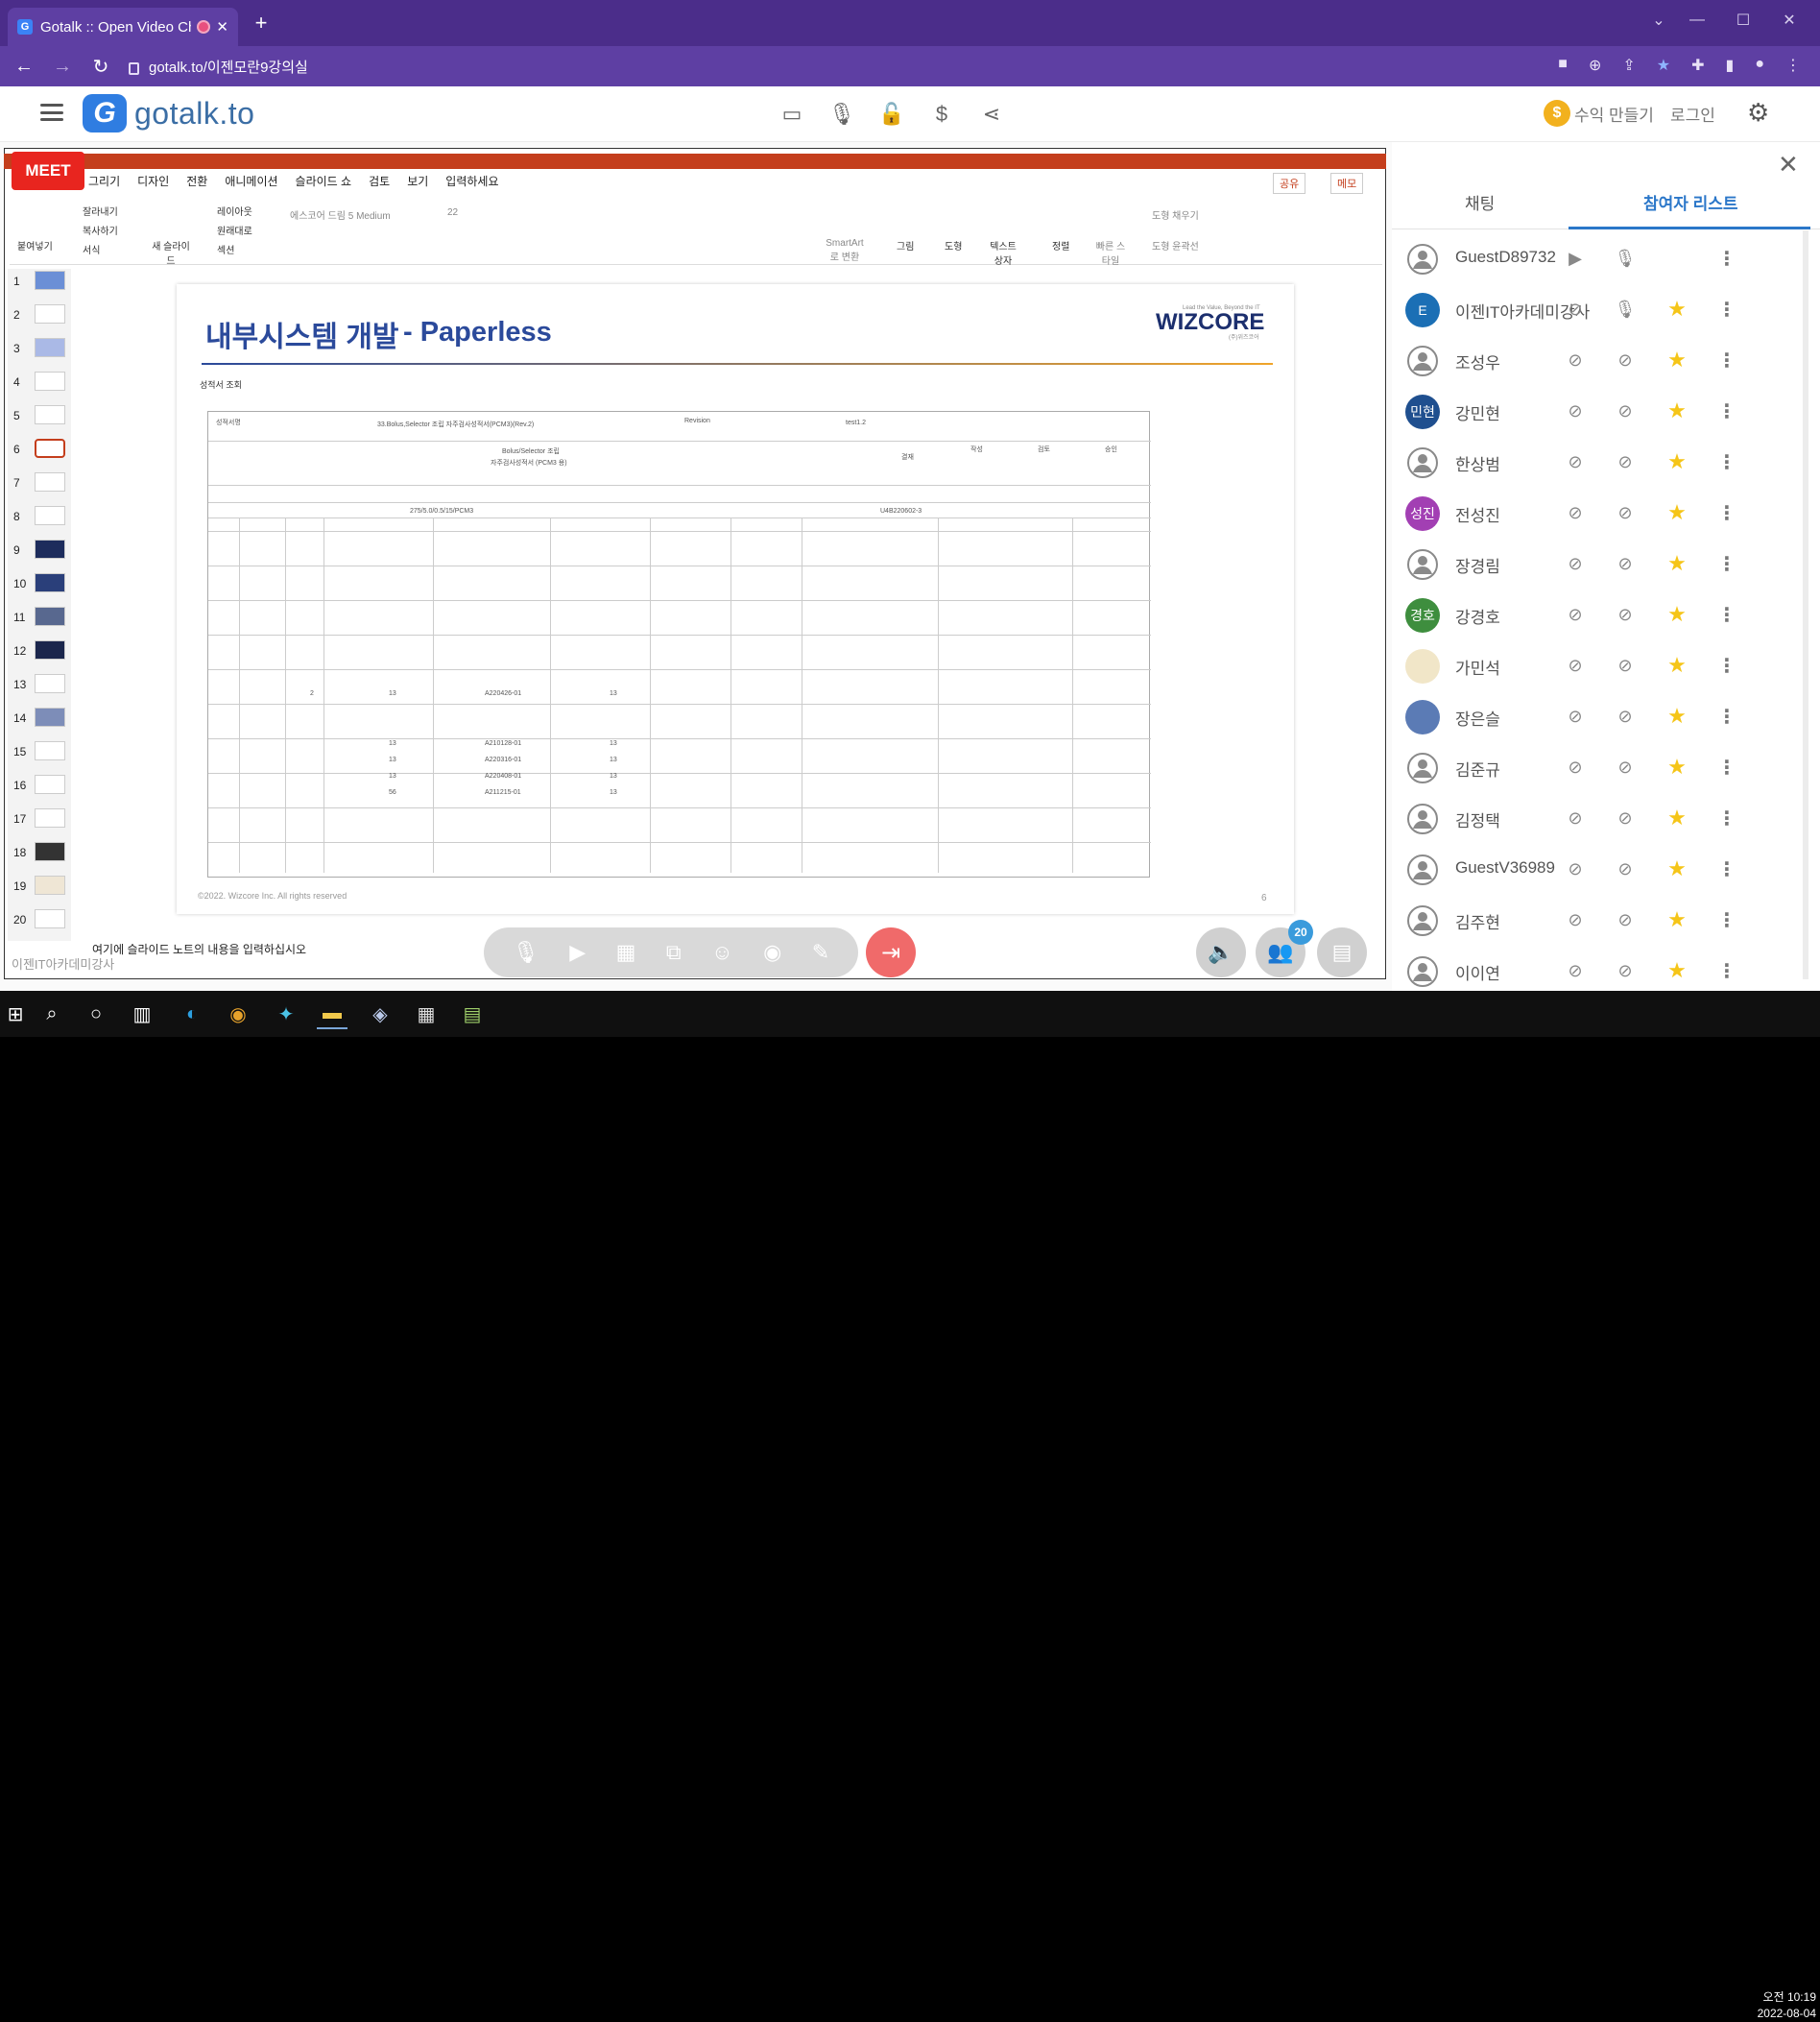 The height and width of the screenshot is (2022, 1820). I want to click on share-network-icon: ⋖, so click(992, 115).